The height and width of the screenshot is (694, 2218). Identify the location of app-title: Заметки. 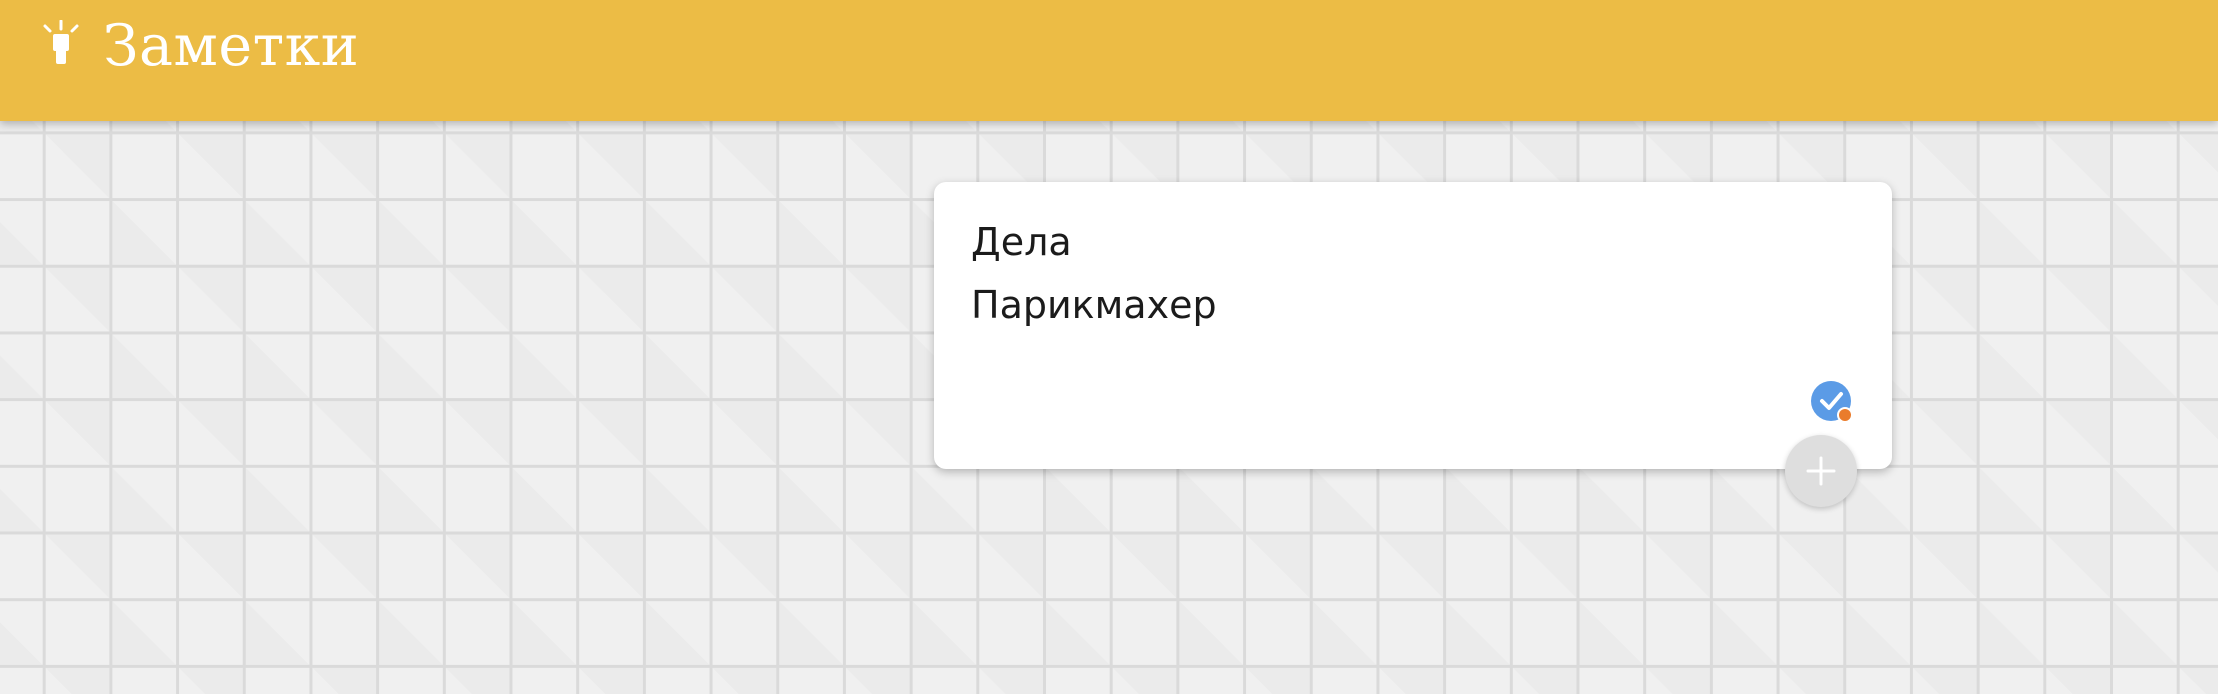
(231, 46).